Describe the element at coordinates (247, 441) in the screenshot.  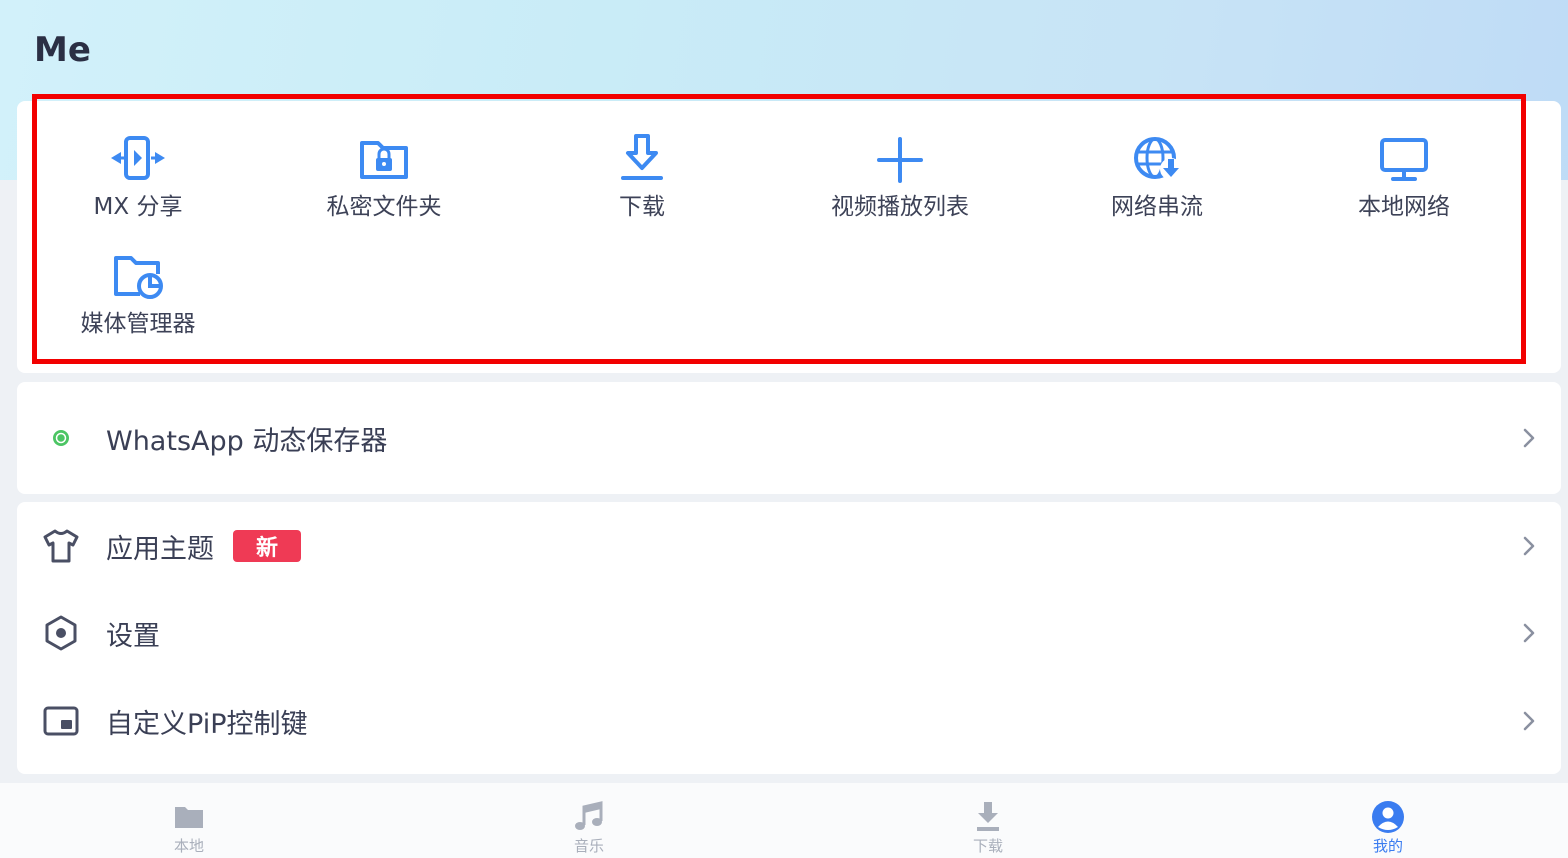
I see `whatsapp-row-label: WhatsApp 动态保存器` at that location.